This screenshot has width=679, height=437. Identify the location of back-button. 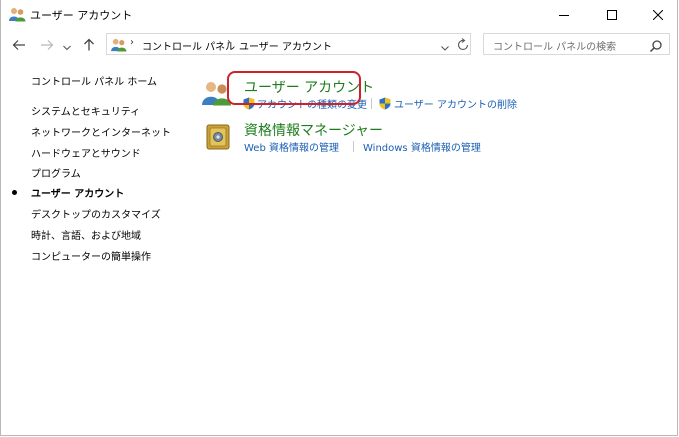
(19, 45).